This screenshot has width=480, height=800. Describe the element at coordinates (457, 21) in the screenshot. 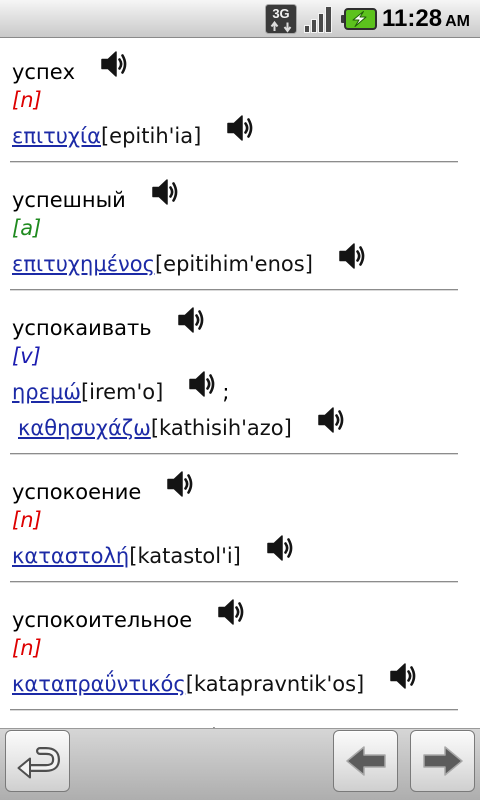

I see `clock-meridiem: AM` at that location.